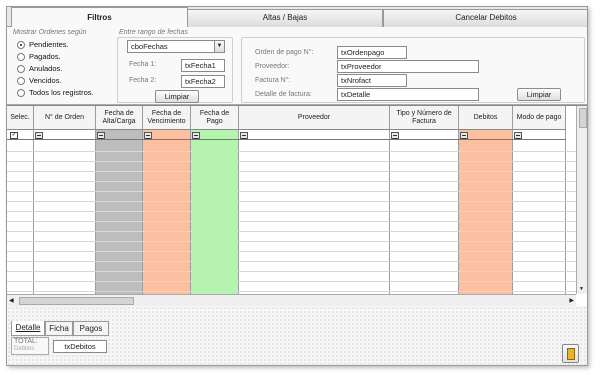  What do you see at coordinates (149, 46) in the screenshot?
I see `date-combo-value: cboFechas` at bounding box center [149, 46].